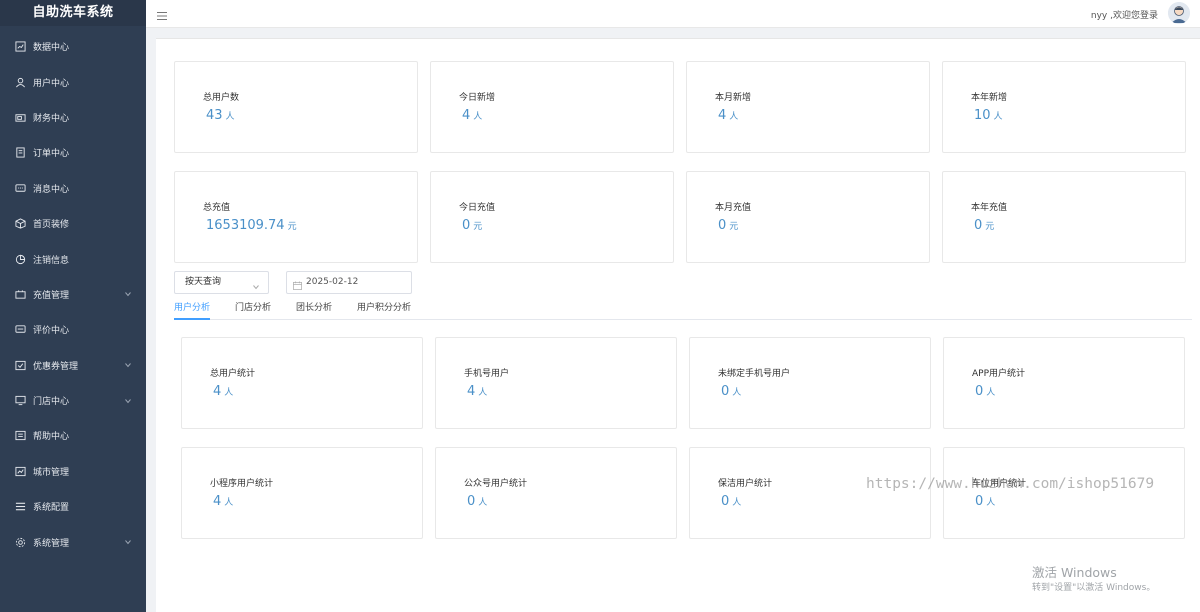  What do you see at coordinates (808, 107) in the screenshot?
I see `stat-card-month-new: 本月新增 4人` at bounding box center [808, 107].